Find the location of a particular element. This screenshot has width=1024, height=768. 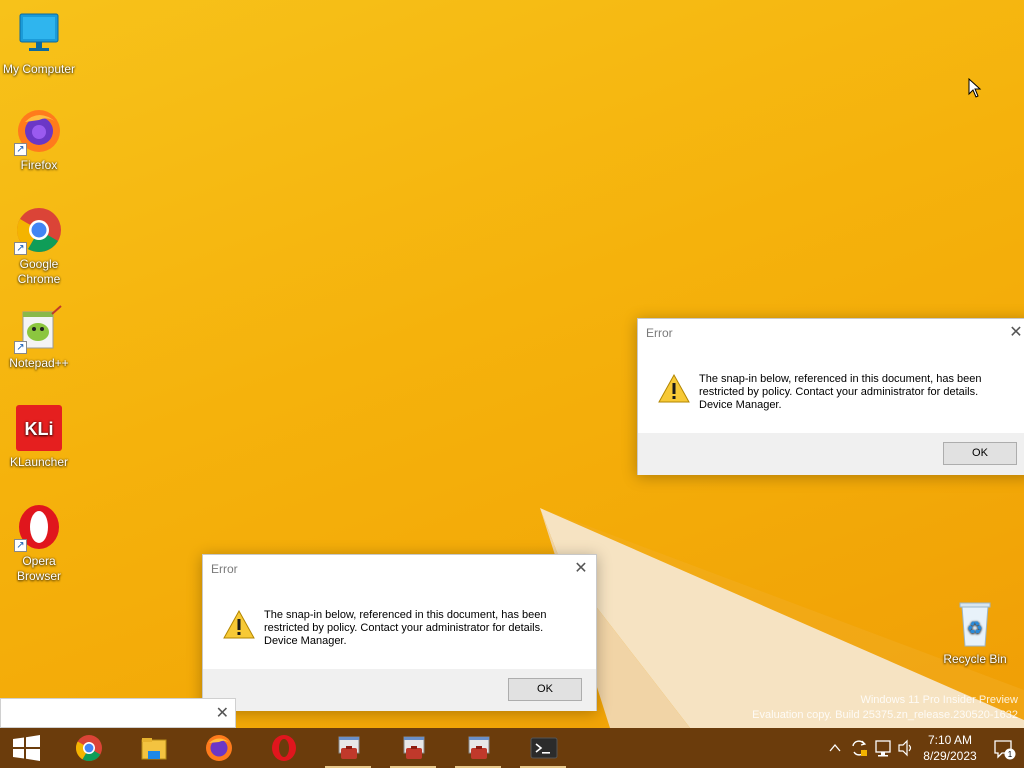

desktop-icon-label: My Computer is located at coordinates (39, 69).